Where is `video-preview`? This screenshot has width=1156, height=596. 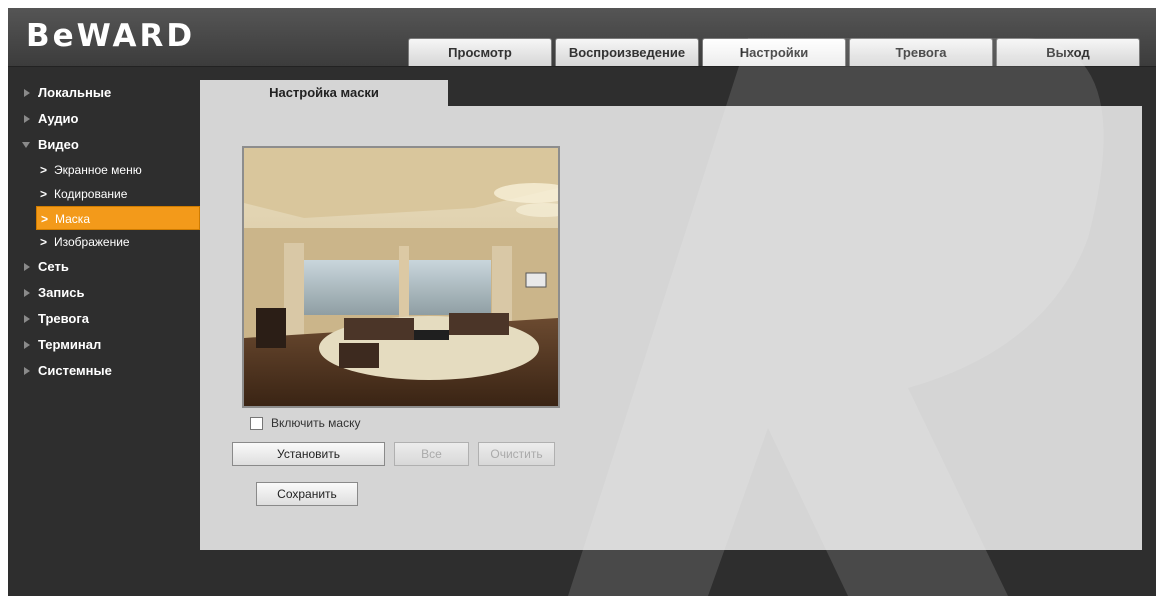 video-preview is located at coordinates (401, 277).